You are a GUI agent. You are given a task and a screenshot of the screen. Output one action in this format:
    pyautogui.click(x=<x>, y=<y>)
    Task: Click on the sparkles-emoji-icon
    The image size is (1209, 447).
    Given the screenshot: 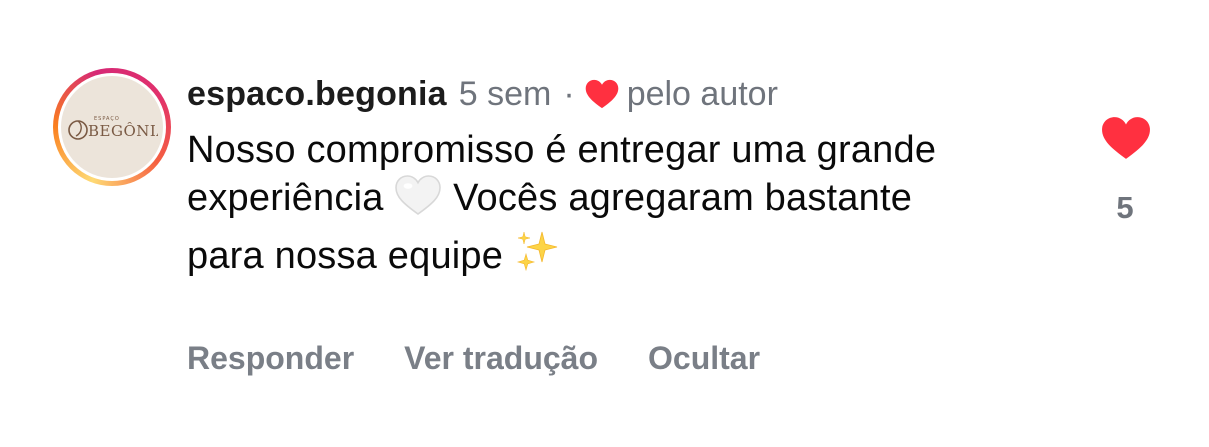 What is the action you would take?
    pyautogui.click(x=539, y=257)
    